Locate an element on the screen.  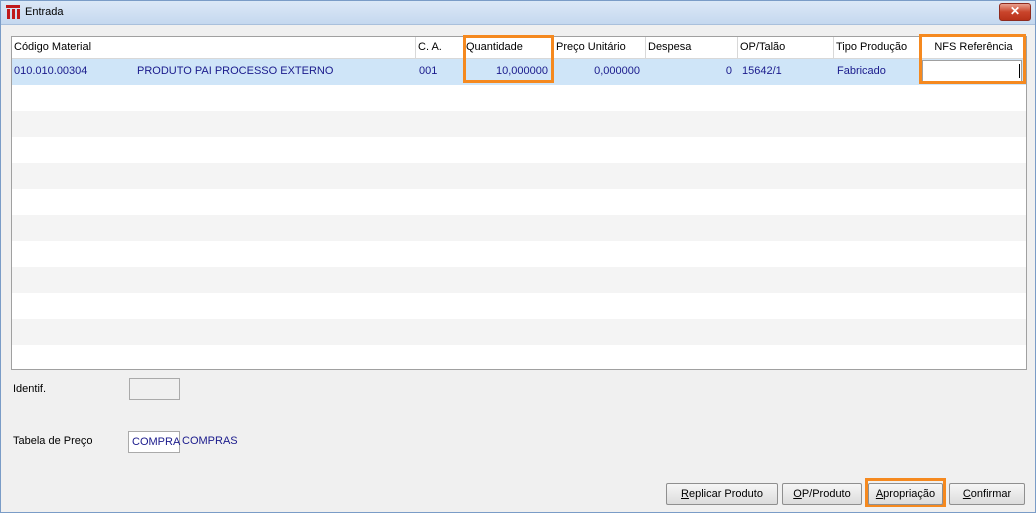
tabela-preco-field: COMPRA is located at coordinates (154, 442).